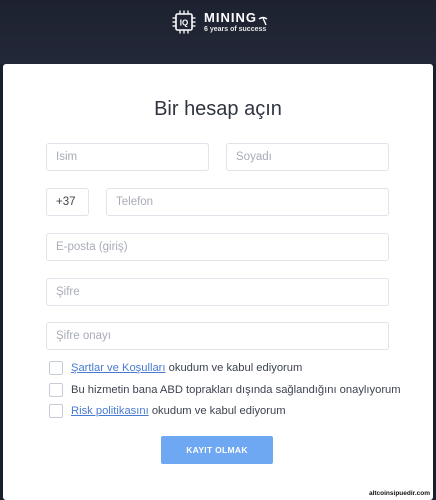 The width and height of the screenshot is (436, 500). What do you see at coordinates (56, 368) in the screenshot?
I see `terms-checkbox` at bounding box center [56, 368].